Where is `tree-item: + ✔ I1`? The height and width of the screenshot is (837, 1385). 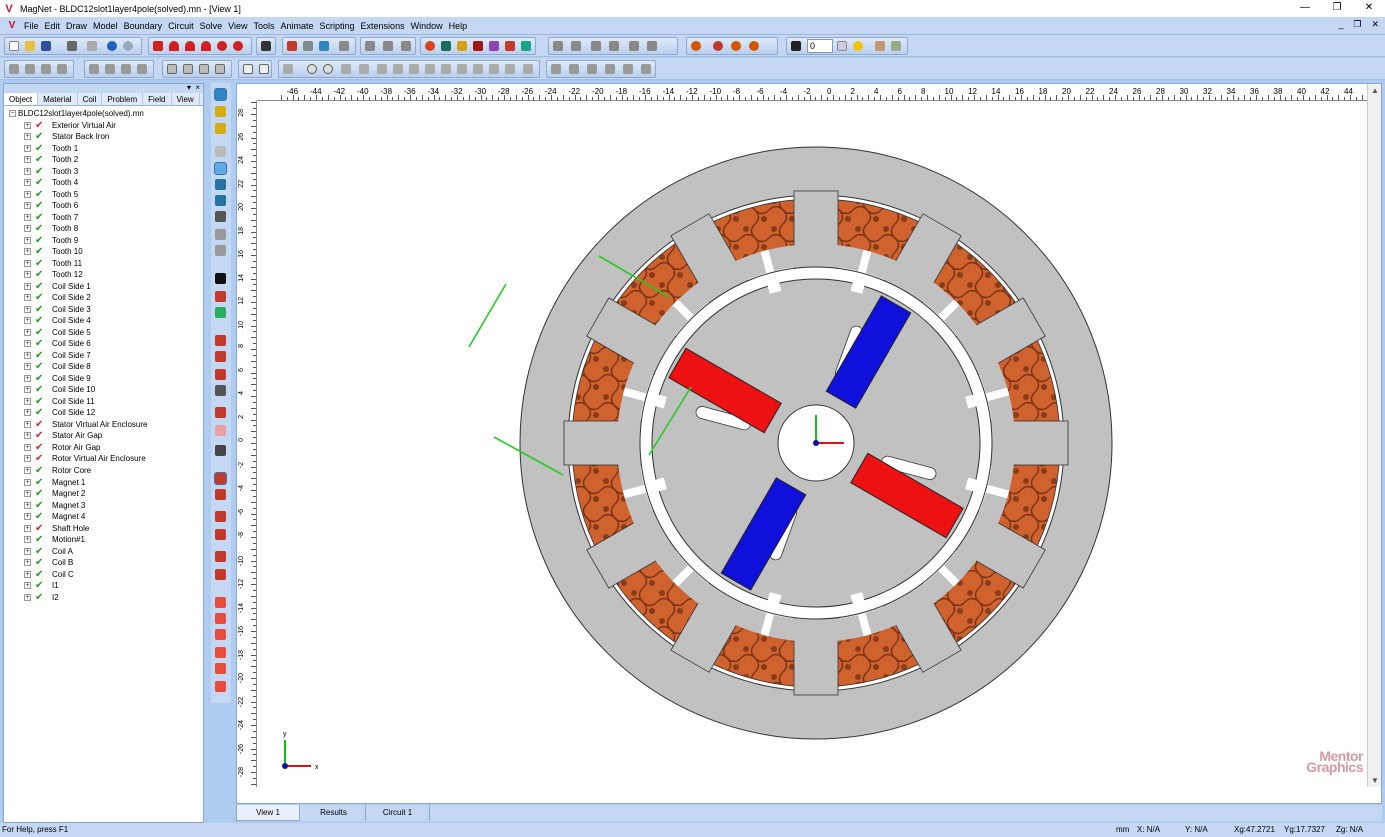
tree-item: + ✔ I1 is located at coordinates (103, 586).